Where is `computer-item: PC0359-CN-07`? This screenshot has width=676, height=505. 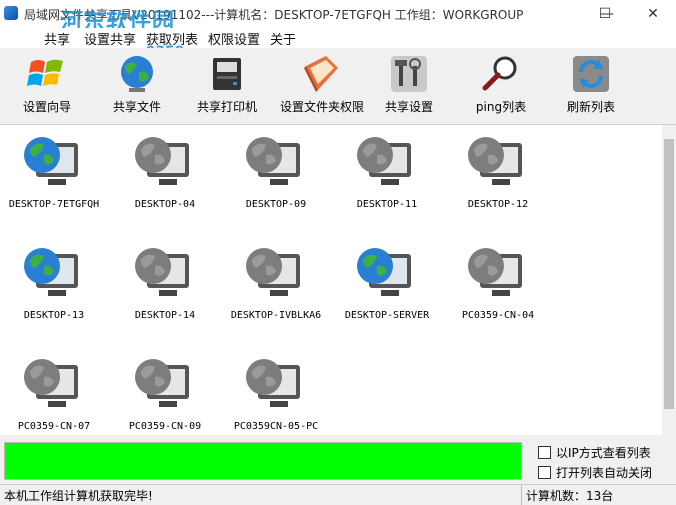 computer-item: PC0359-CN-07 is located at coordinates (54, 397).